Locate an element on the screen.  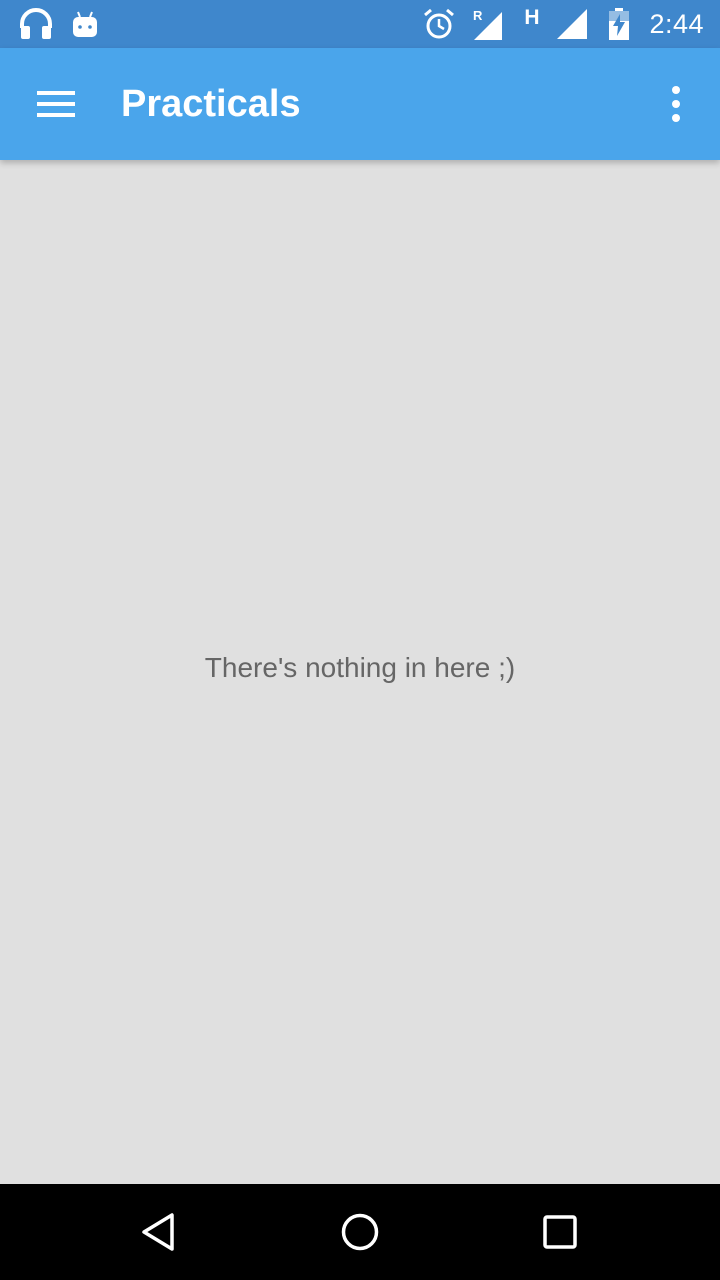
alarm-icon is located at coordinates (439, 24).